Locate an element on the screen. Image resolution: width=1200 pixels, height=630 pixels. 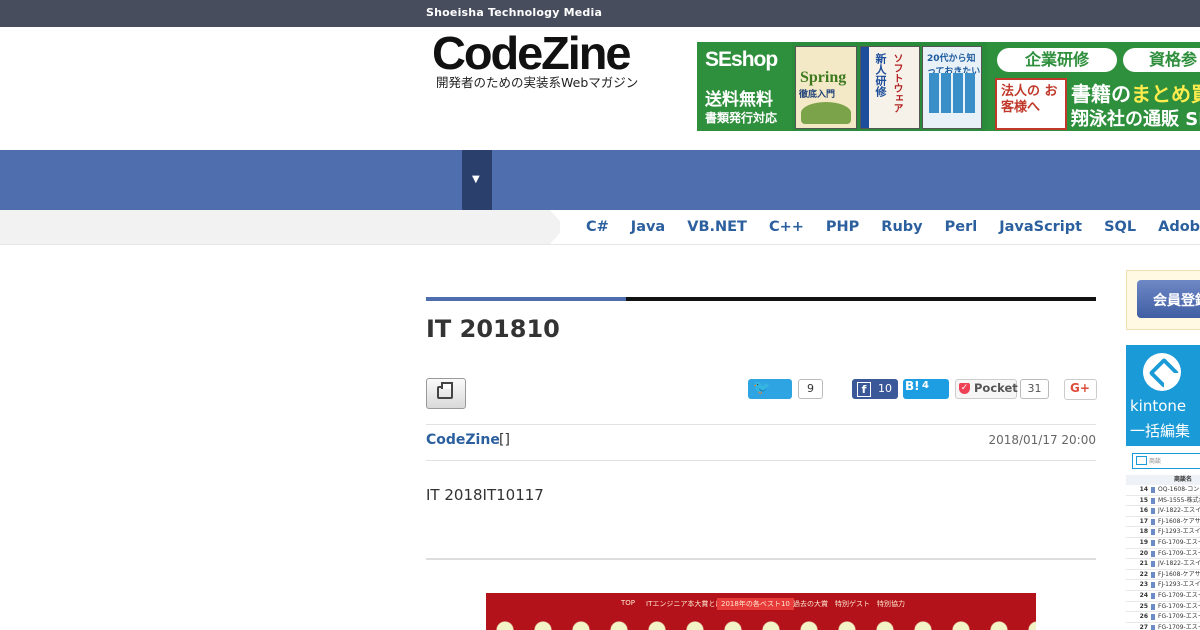
kintone-table-row: 17 FJ-1608-ケアサ is located at coordinates (1163, 522).